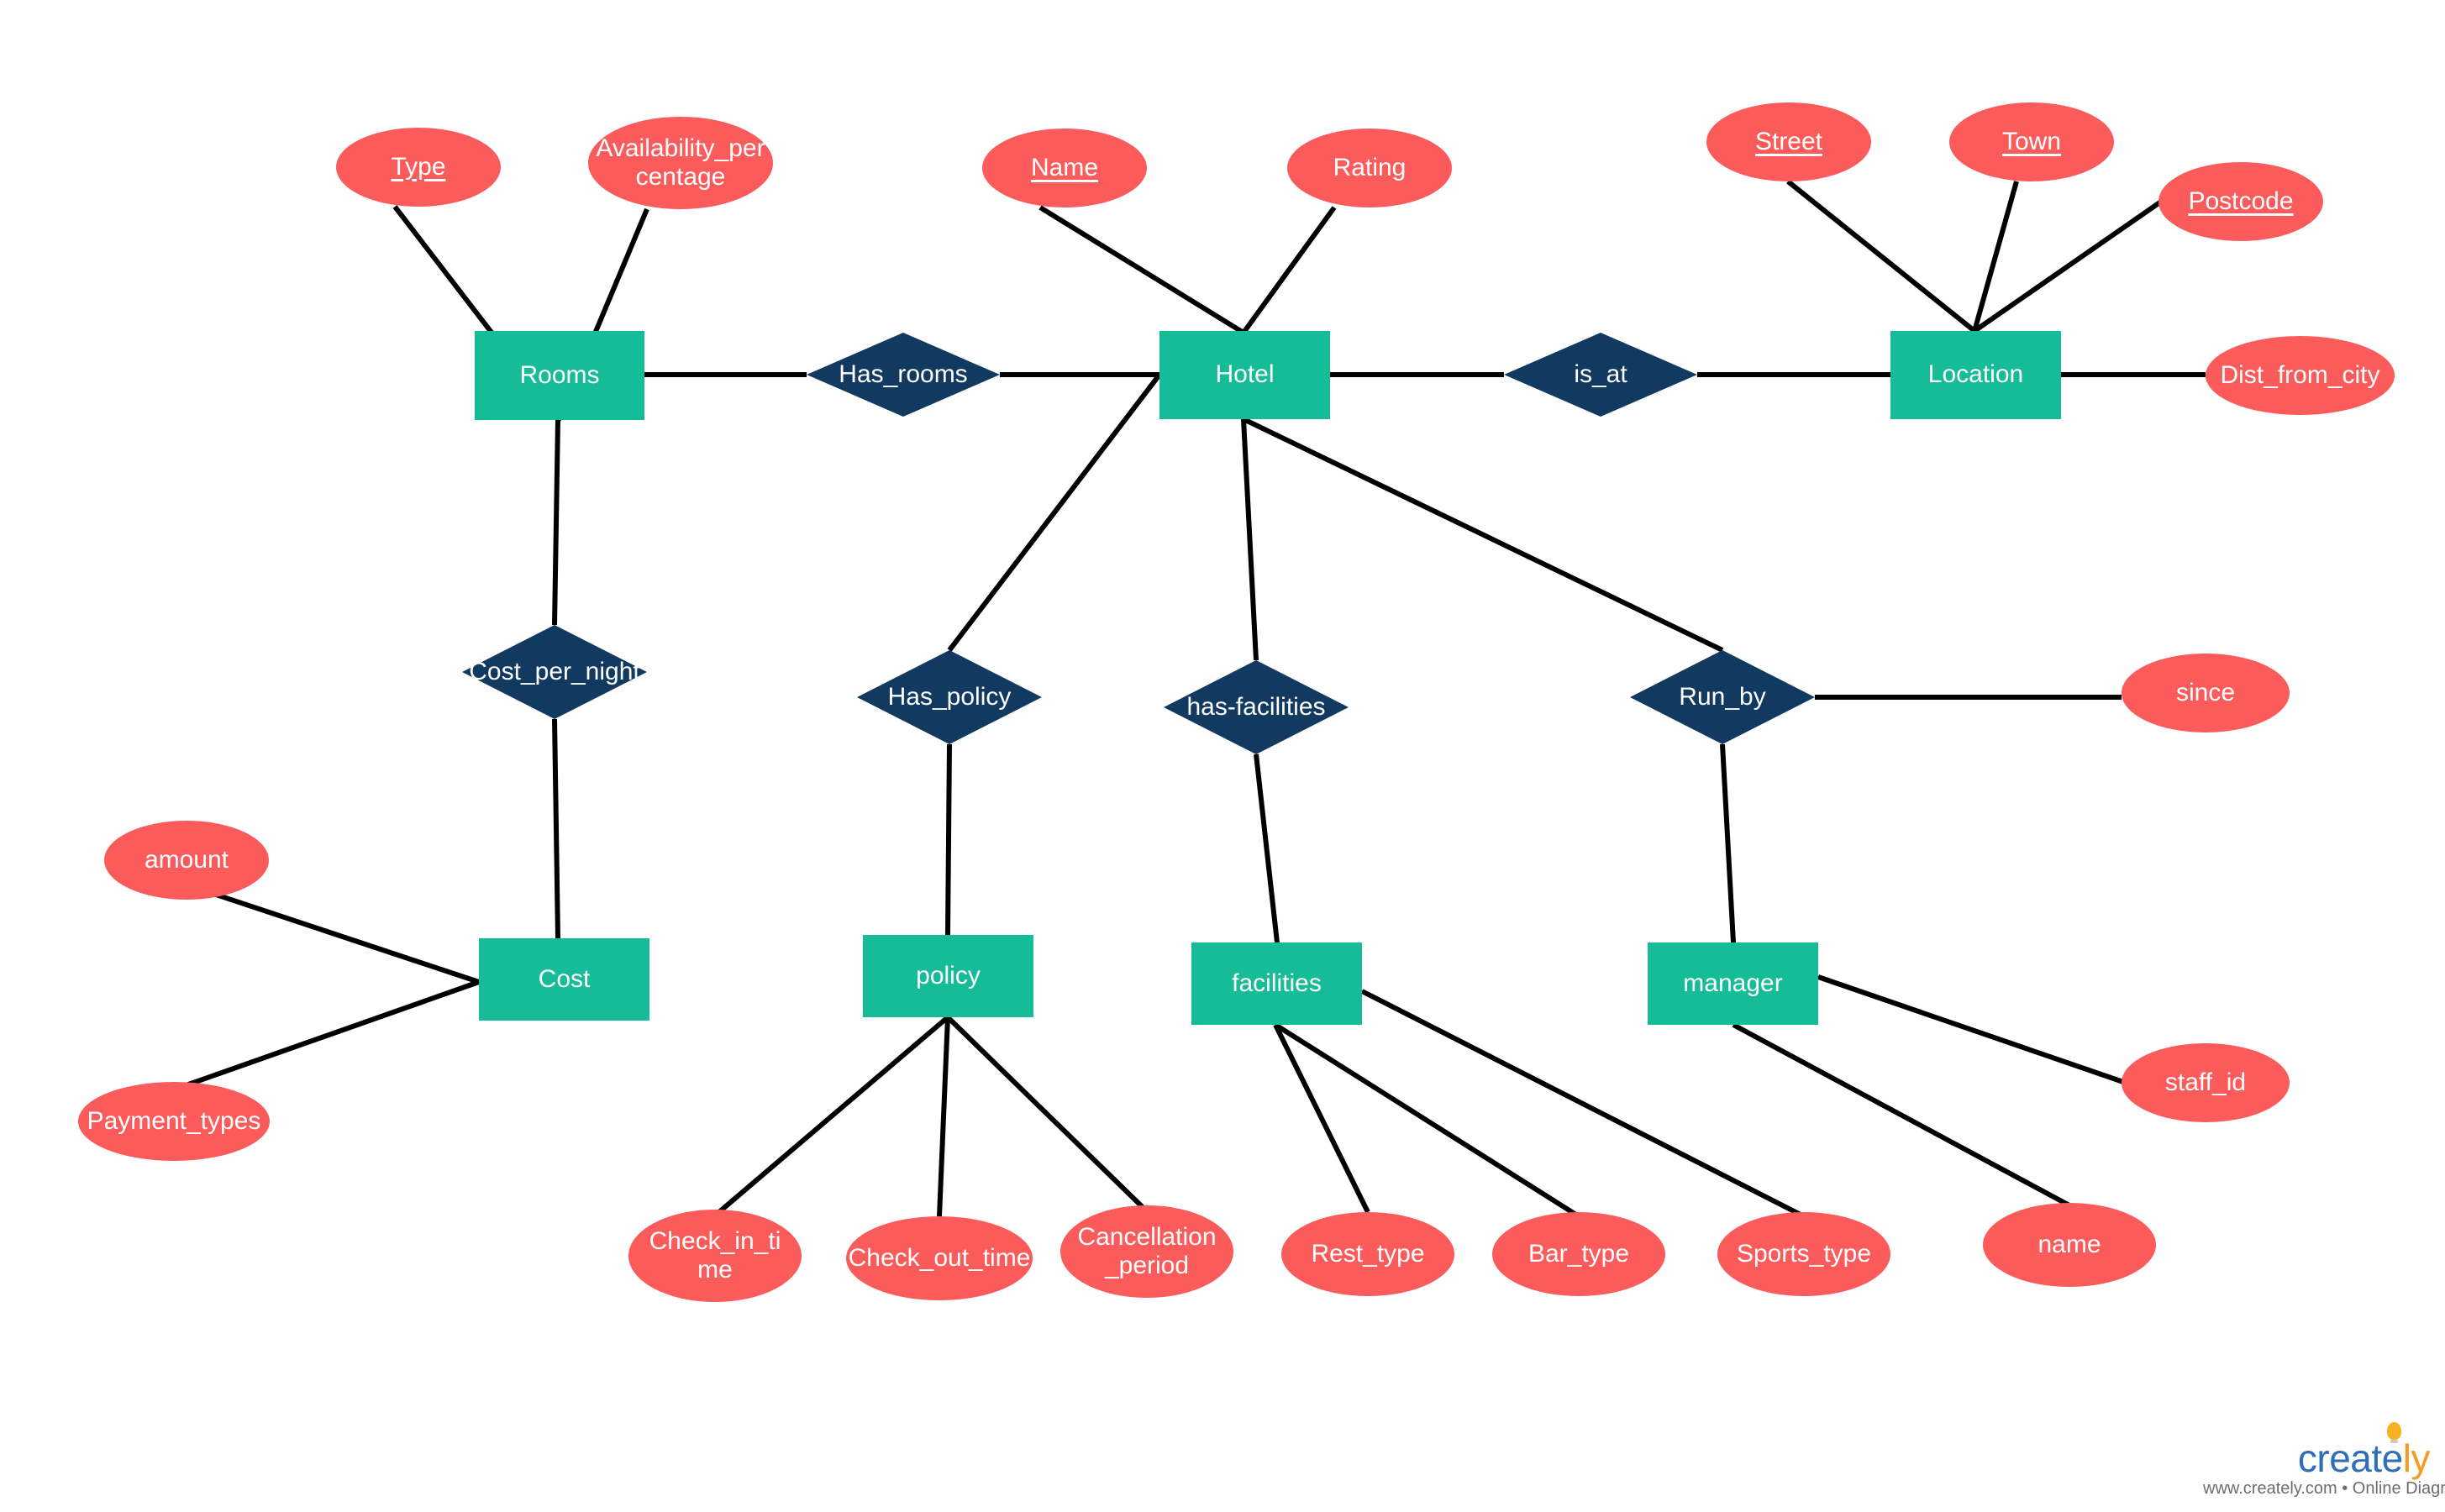  I want to click on attribute-dist_from_city: Dist_from_city, so click(2300, 375).